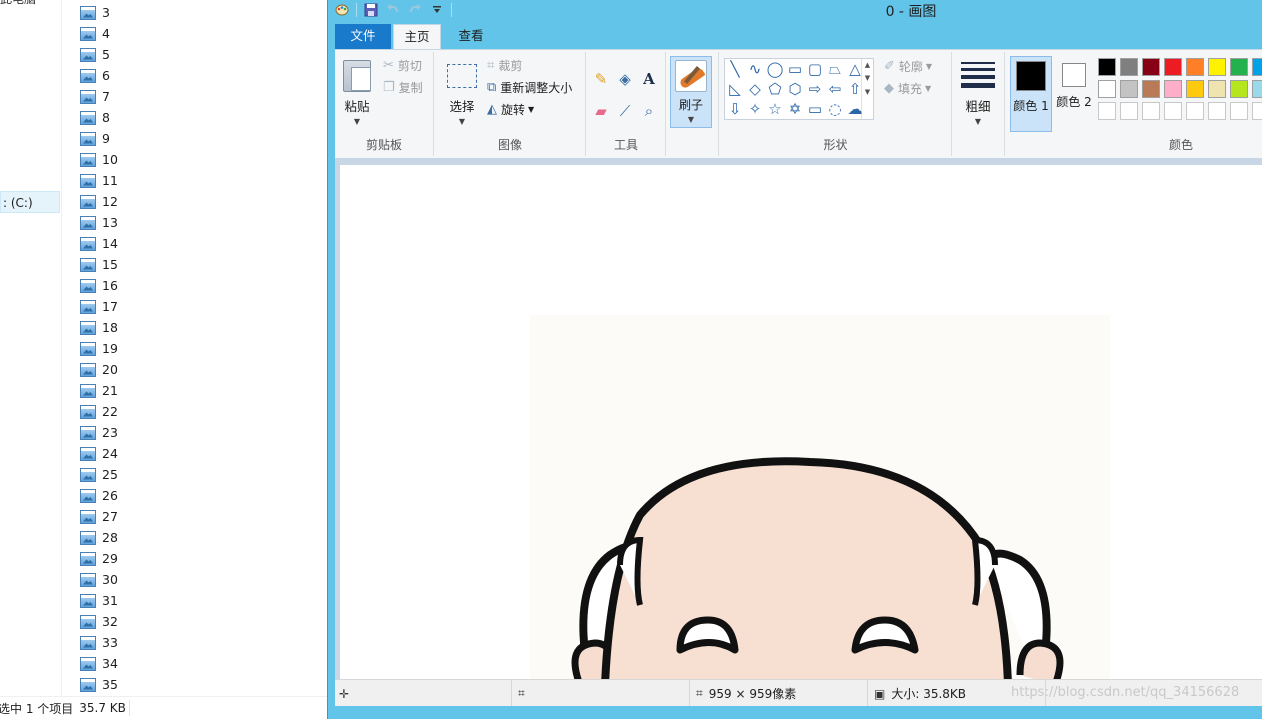 This screenshot has height=719, width=1262. What do you see at coordinates (99, 264) in the screenshot?
I see `file-row: 15` at bounding box center [99, 264].